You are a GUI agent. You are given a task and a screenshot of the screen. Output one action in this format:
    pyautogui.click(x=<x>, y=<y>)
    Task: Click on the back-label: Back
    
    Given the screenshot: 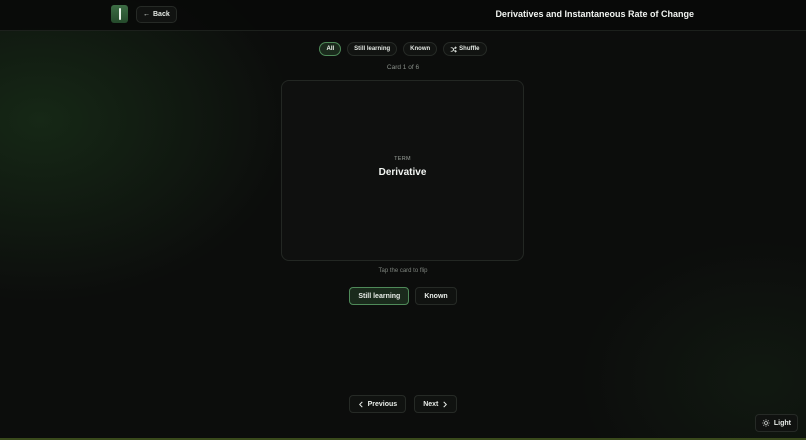 What is the action you would take?
    pyautogui.click(x=161, y=14)
    